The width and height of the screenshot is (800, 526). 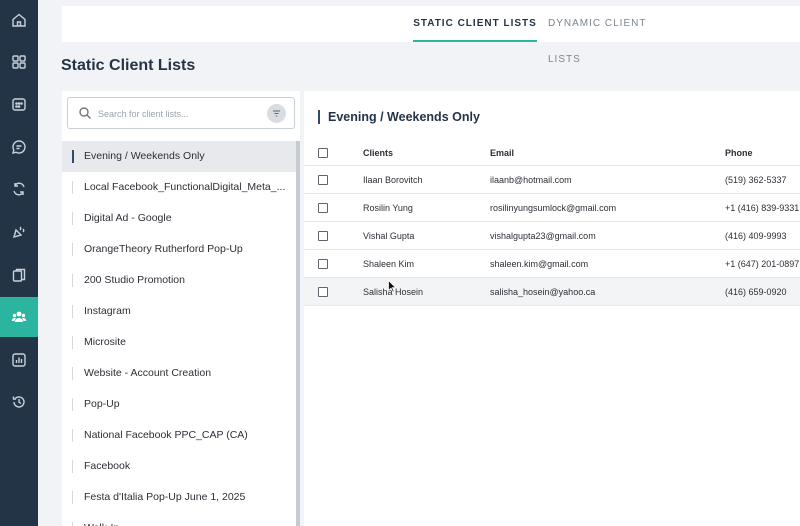 What do you see at coordinates (179, 249) in the screenshot?
I see `list-item: OrangeTheory Rutherford Pop-Up` at bounding box center [179, 249].